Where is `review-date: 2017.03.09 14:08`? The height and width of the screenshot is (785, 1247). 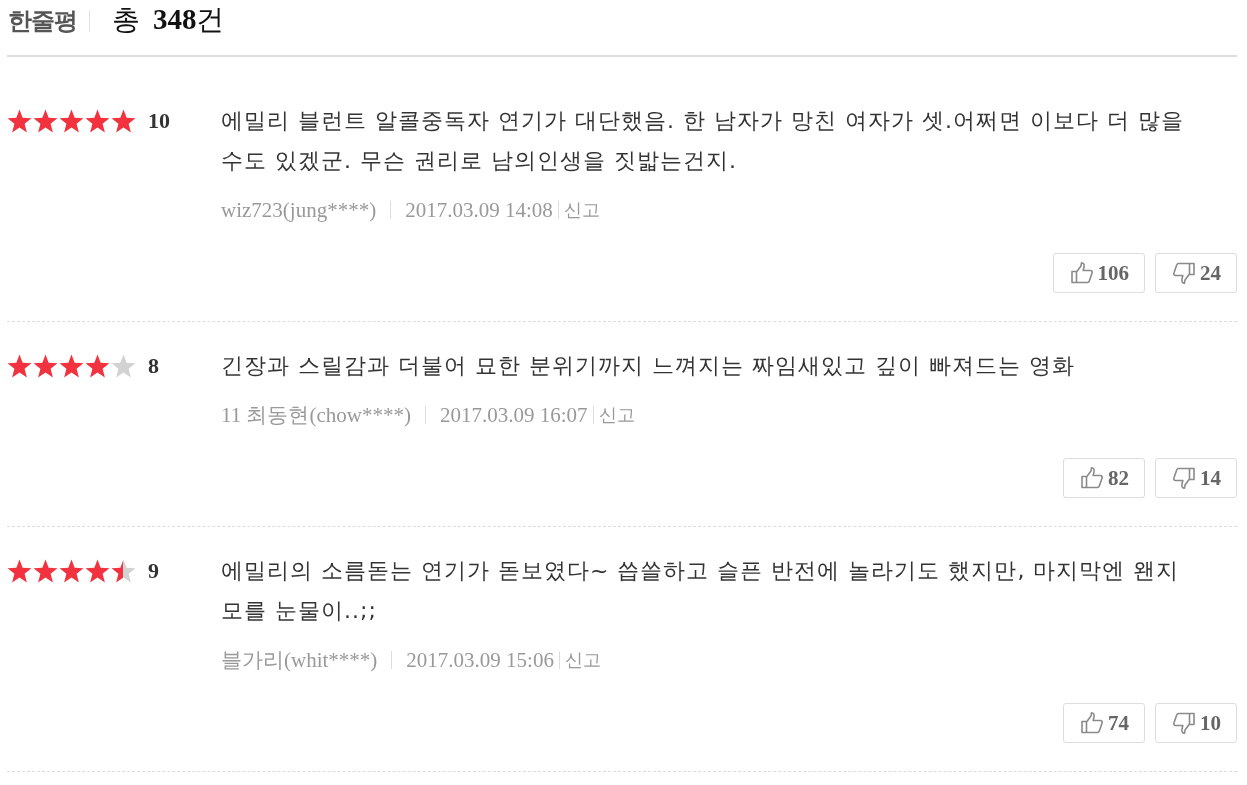 review-date: 2017.03.09 14:08 is located at coordinates (479, 210).